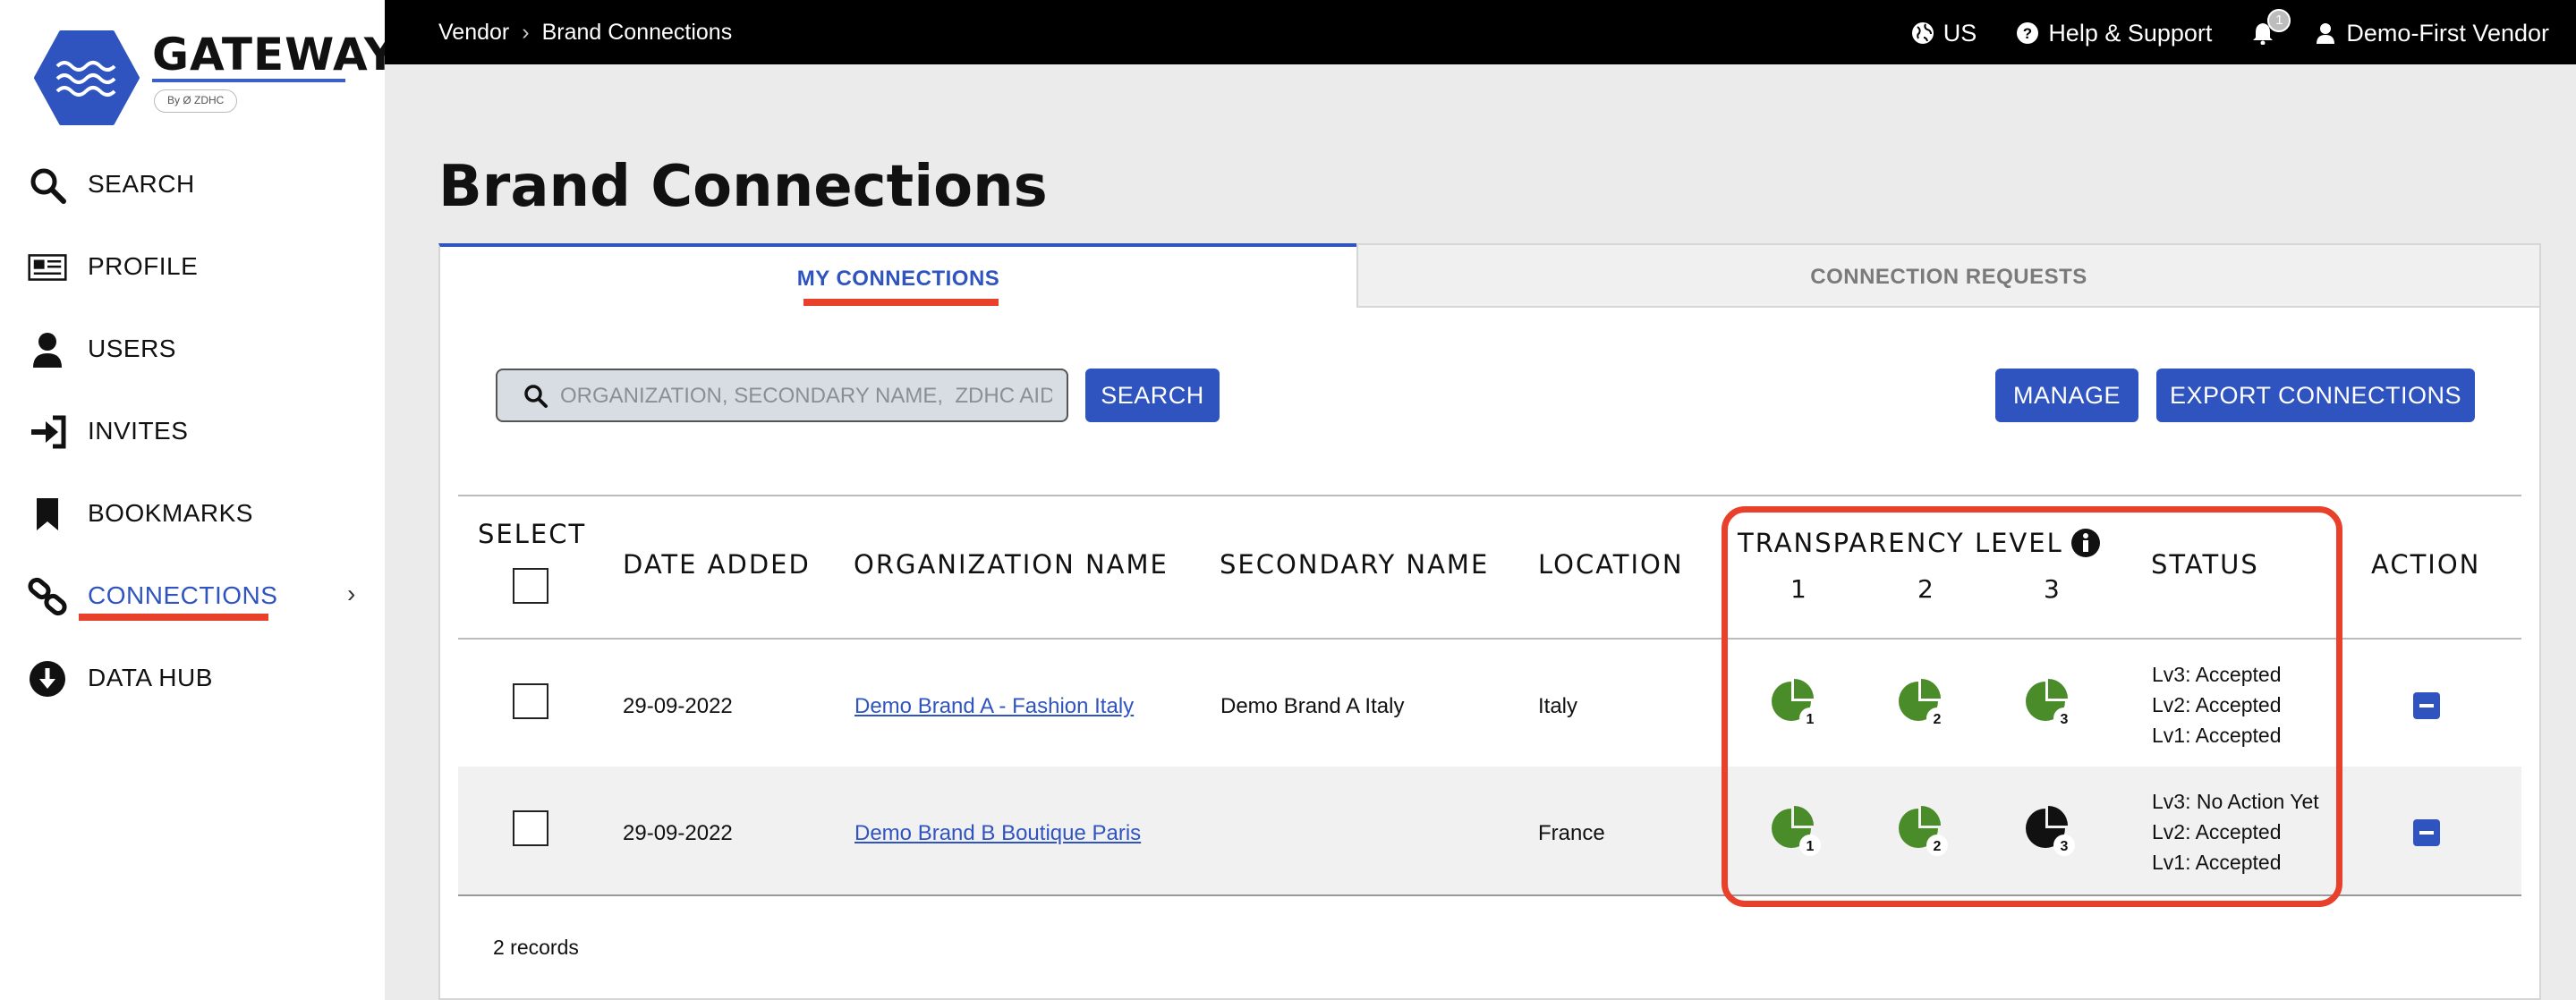  I want to click on column-header-transparency-level: TRANSPARENCY LEVEL, so click(1901, 543).